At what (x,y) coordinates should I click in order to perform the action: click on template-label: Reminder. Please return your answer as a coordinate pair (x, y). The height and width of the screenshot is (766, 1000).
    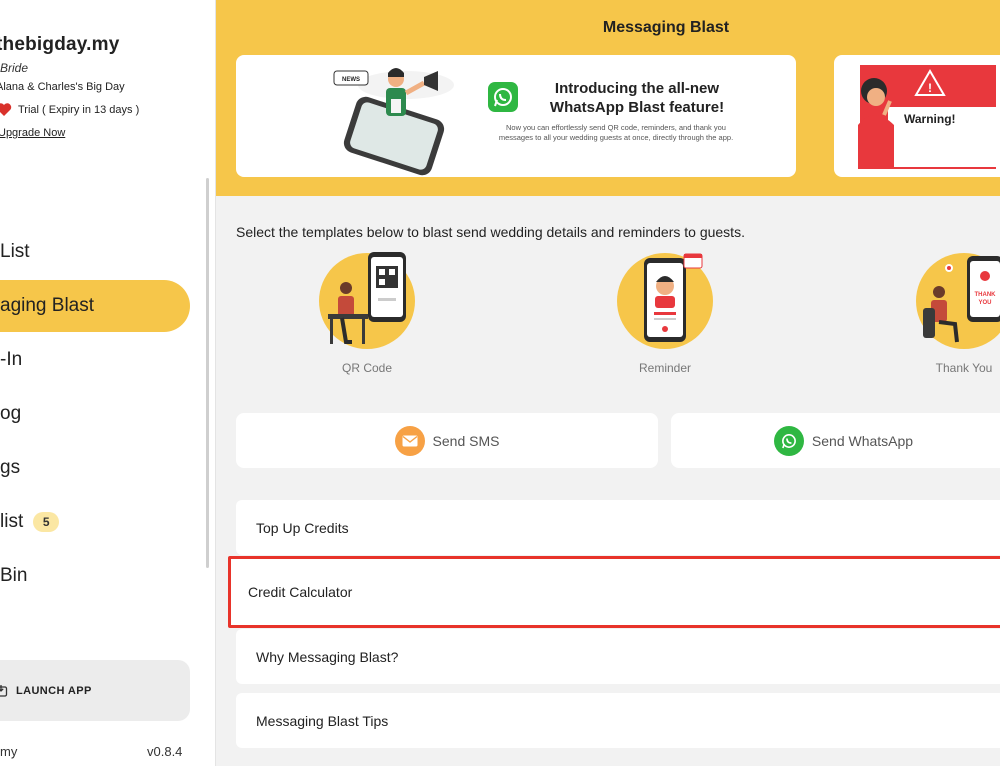
    Looking at the image, I should click on (665, 368).